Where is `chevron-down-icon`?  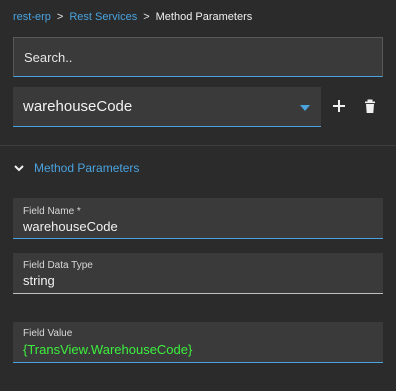
chevron-down-icon is located at coordinates (19, 168).